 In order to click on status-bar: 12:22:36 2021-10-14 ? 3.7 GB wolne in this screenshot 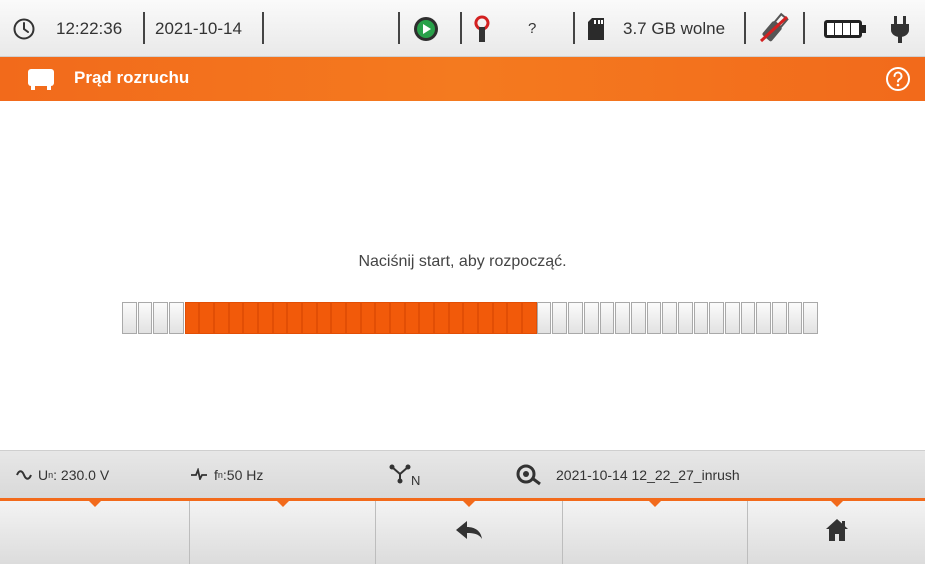, I will do `click(462, 28)`.